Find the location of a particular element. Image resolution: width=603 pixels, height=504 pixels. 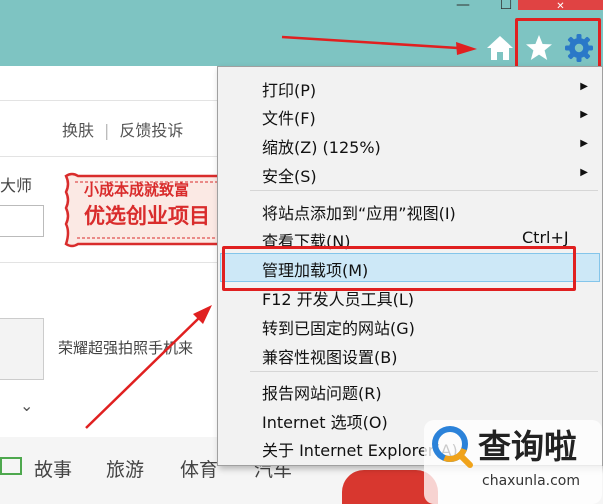

nav-sports: 体育 is located at coordinates (199, 468).